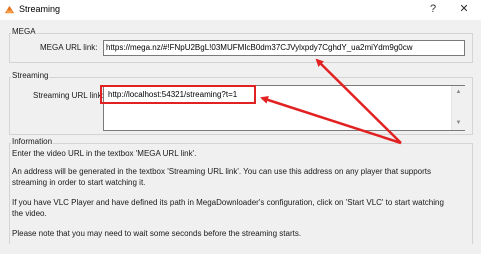 The width and height of the screenshot is (481, 254). I want to click on annotation-arrows, so click(331, 101).